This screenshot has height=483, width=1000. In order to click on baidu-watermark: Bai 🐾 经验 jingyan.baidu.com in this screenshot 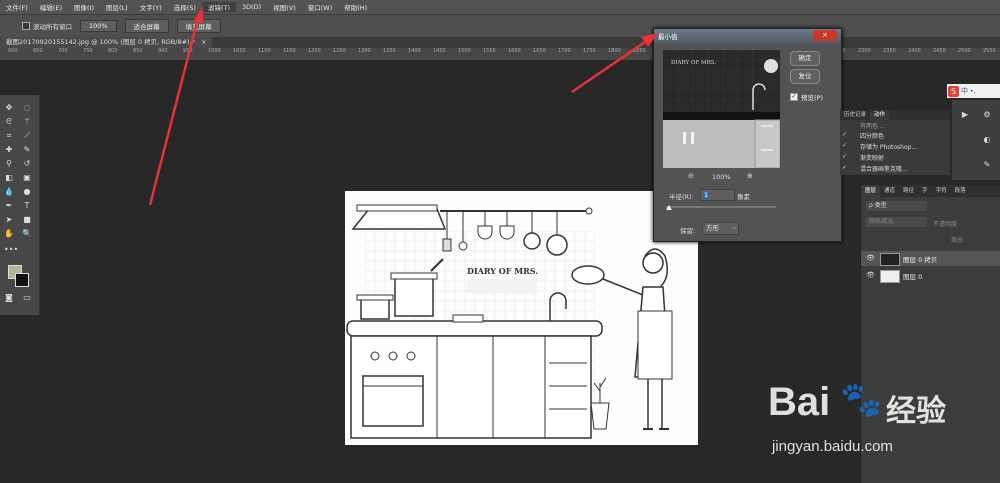, I will do `click(884, 422)`.